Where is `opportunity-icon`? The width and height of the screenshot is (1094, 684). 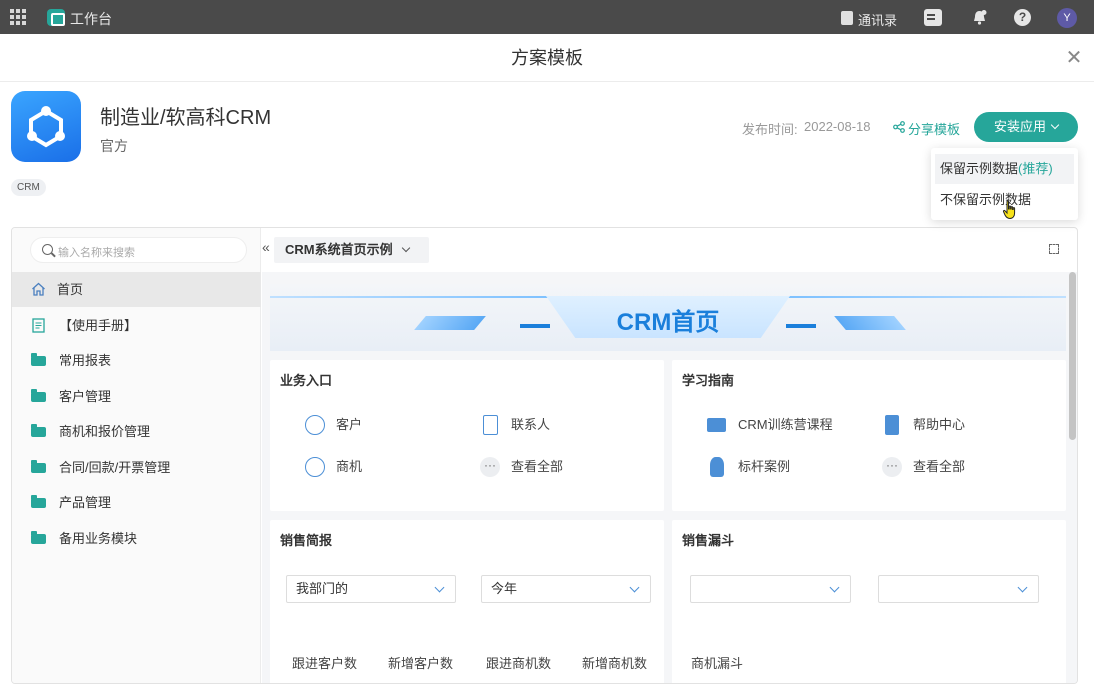
opportunity-icon is located at coordinates (315, 467).